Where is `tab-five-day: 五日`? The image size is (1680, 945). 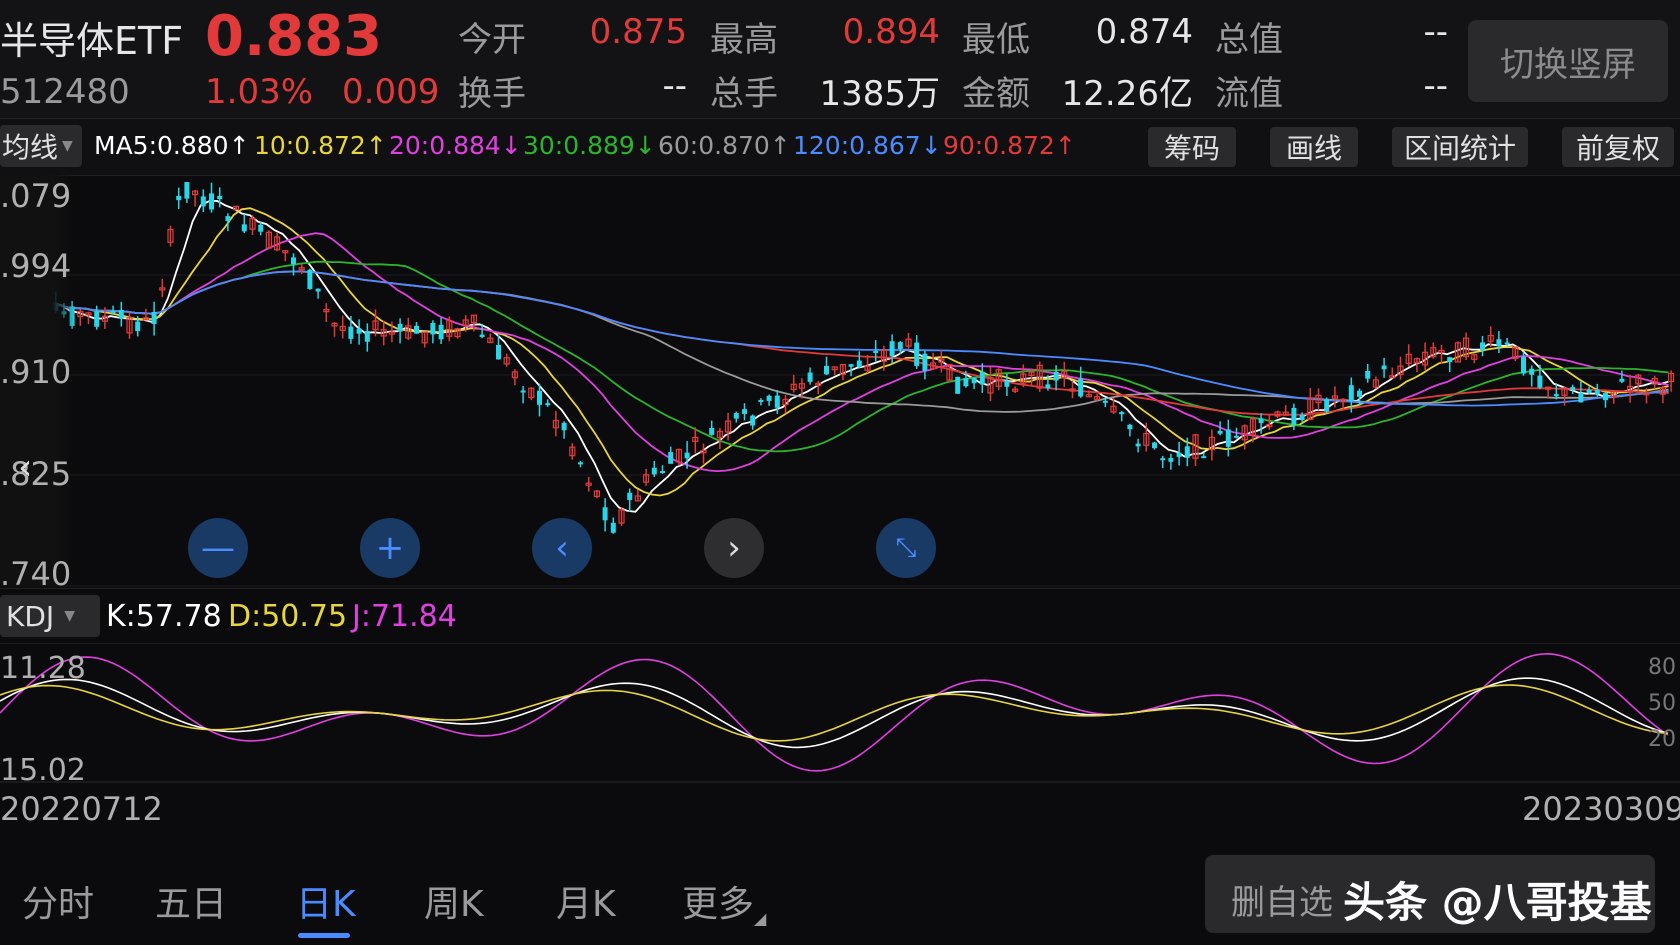
tab-five-day: 五日 is located at coordinates (191, 901).